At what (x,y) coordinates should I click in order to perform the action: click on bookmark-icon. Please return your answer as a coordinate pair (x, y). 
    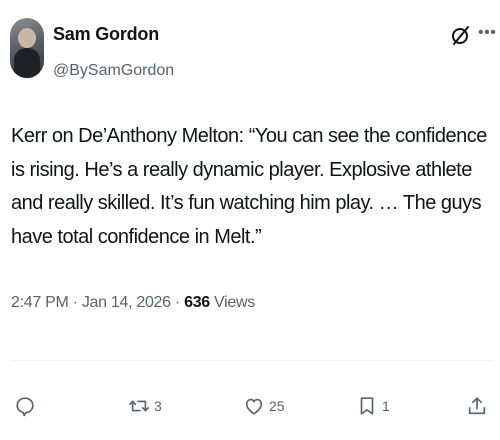
    Looking at the image, I should click on (367, 406).